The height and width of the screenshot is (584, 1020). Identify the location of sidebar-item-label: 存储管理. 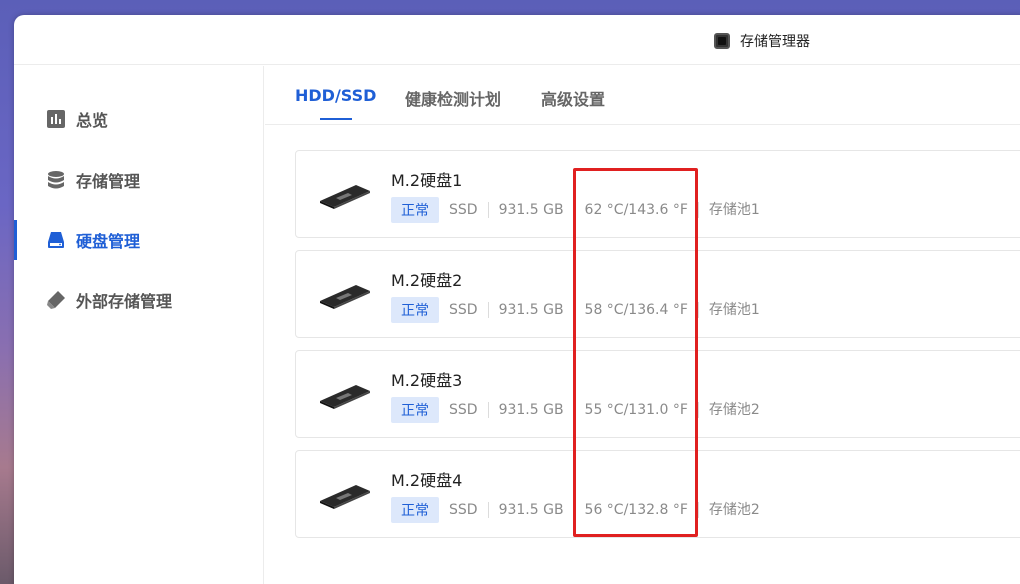
(108, 181).